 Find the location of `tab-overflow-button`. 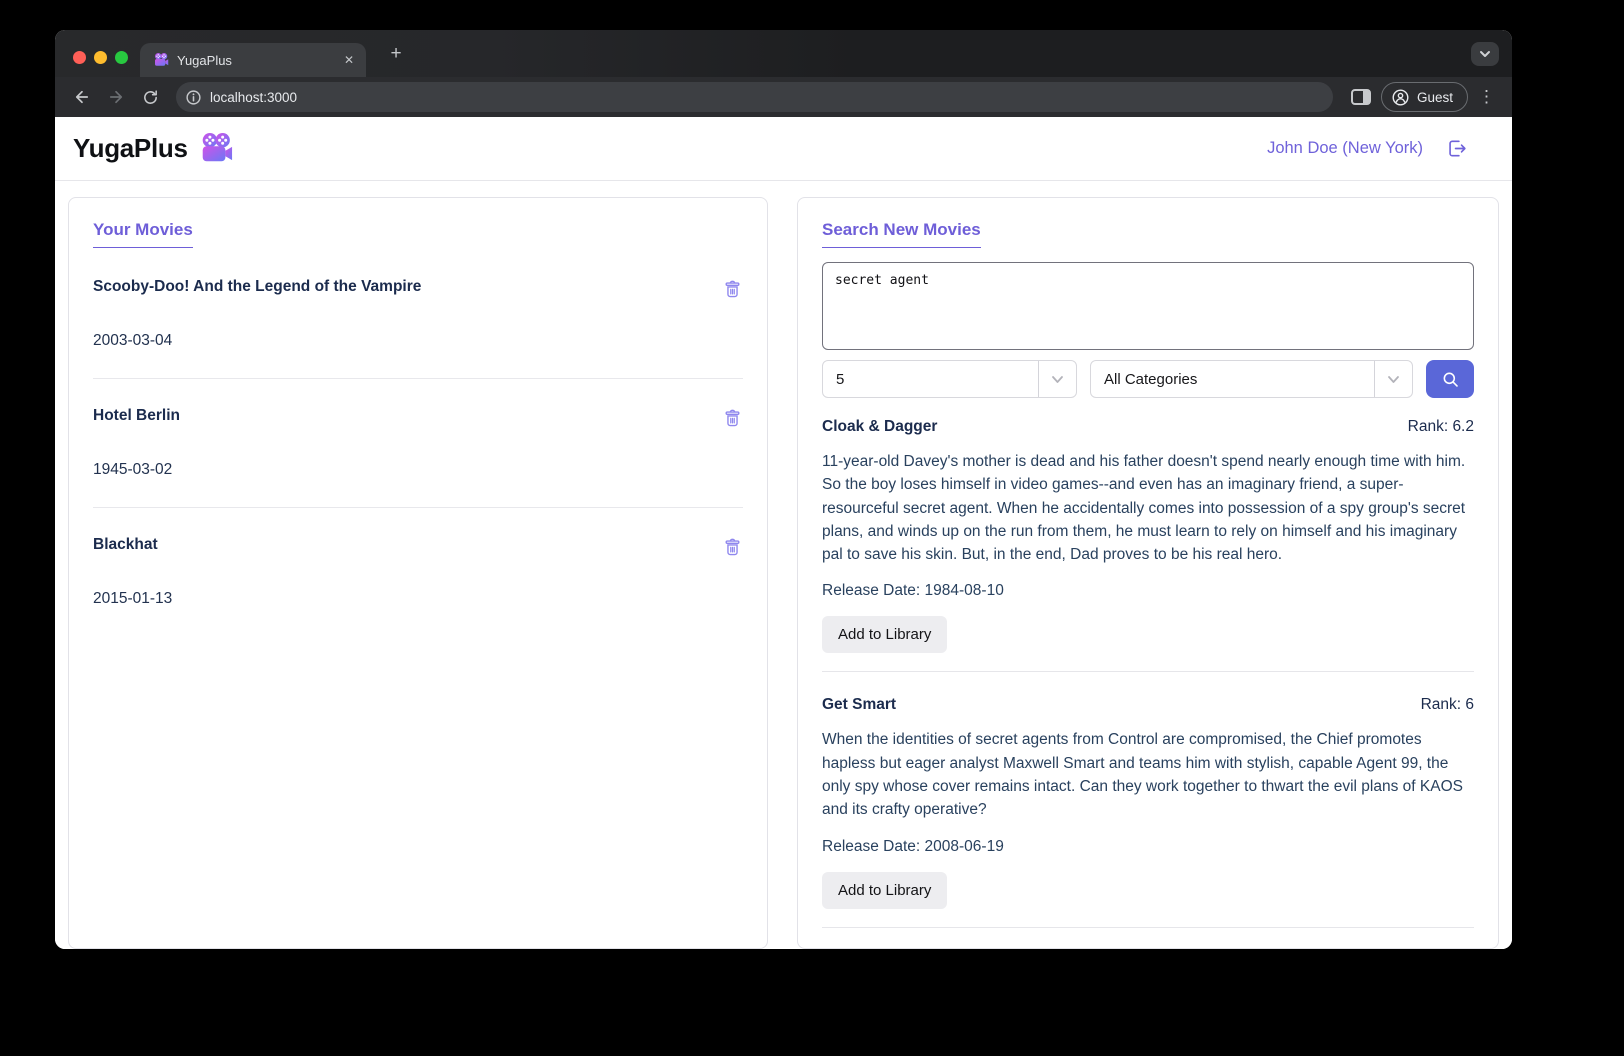

tab-overflow-button is located at coordinates (1485, 54).